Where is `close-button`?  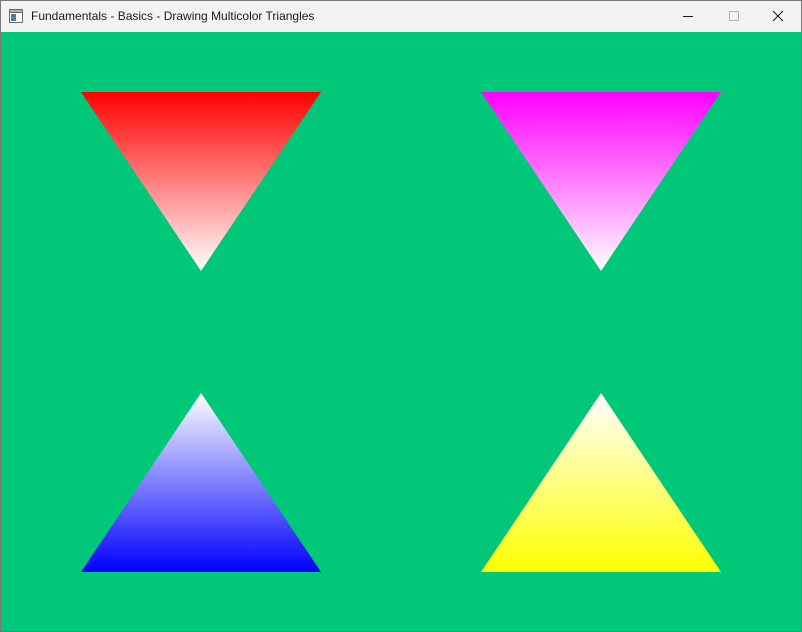 close-button is located at coordinates (778, 16).